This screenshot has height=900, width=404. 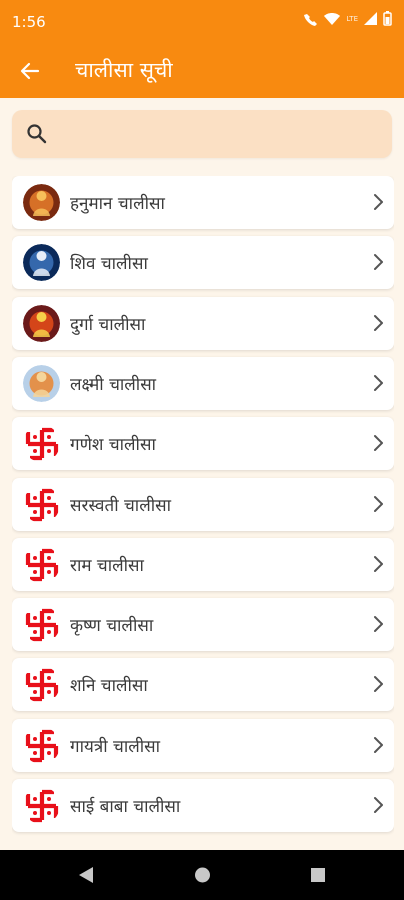 What do you see at coordinates (86, 875) in the screenshot?
I see `nav-back-icon` at bounding box center [86, 875].